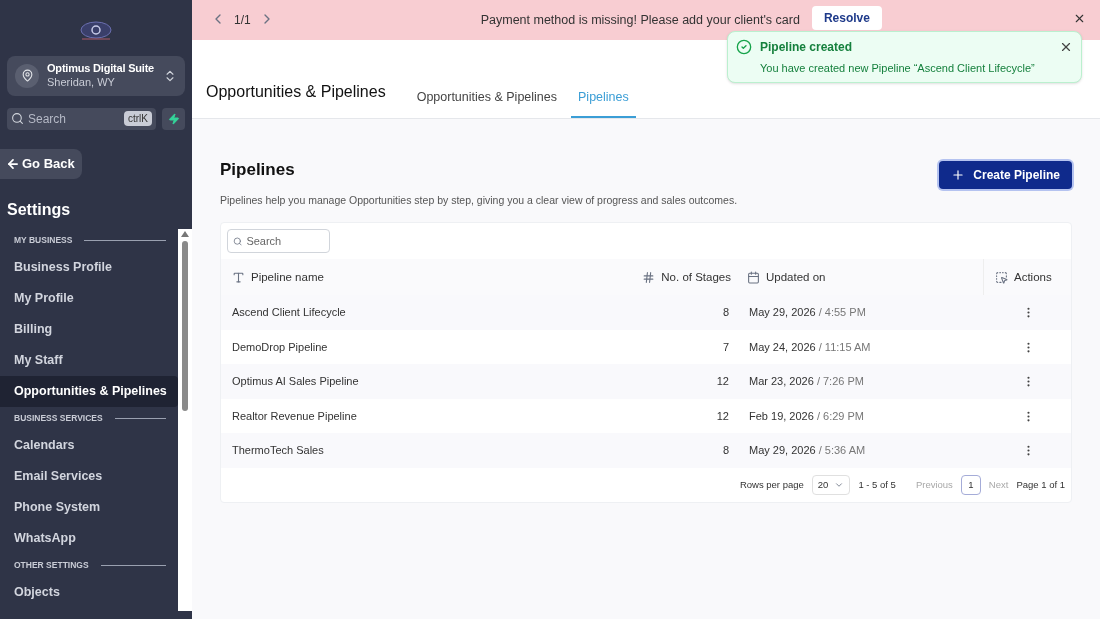  Describe the element at coordinates (185, 234) in the screenshot. I see `scroll-up-icon` at that location.